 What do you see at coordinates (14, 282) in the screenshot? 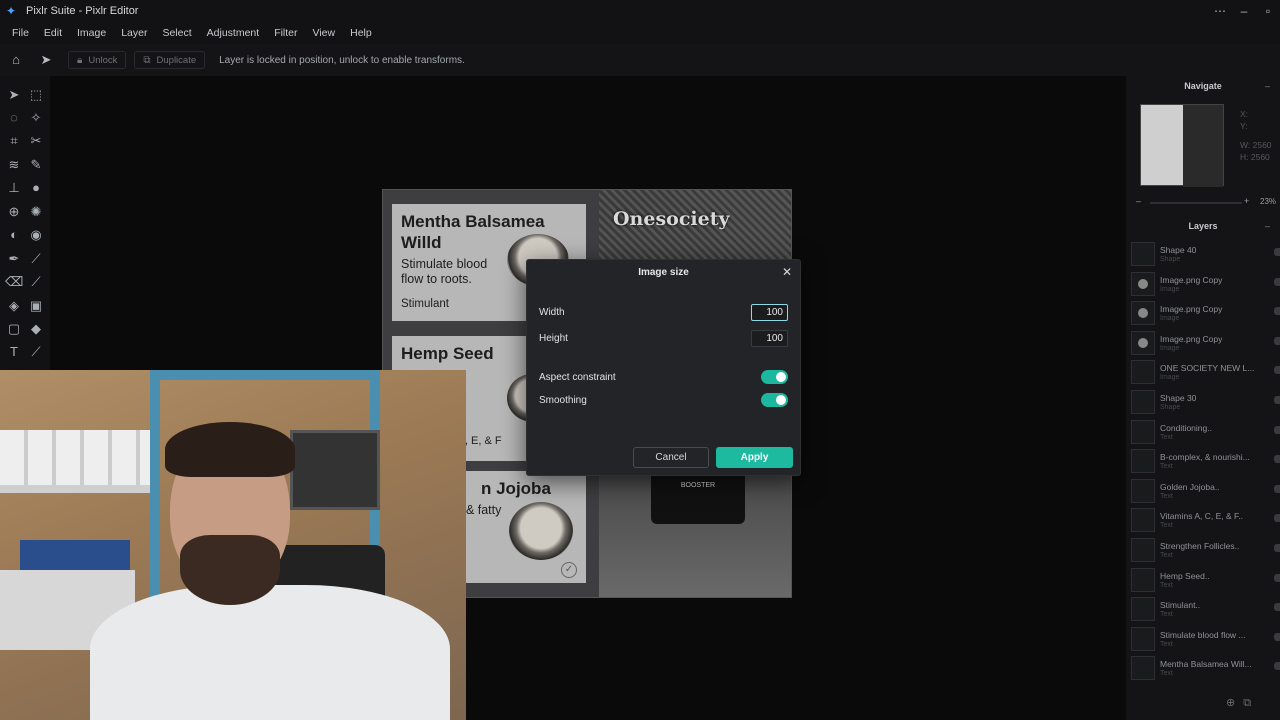
I see `eraser-tool-icon: ⌫` at bounding box center [14, 282].